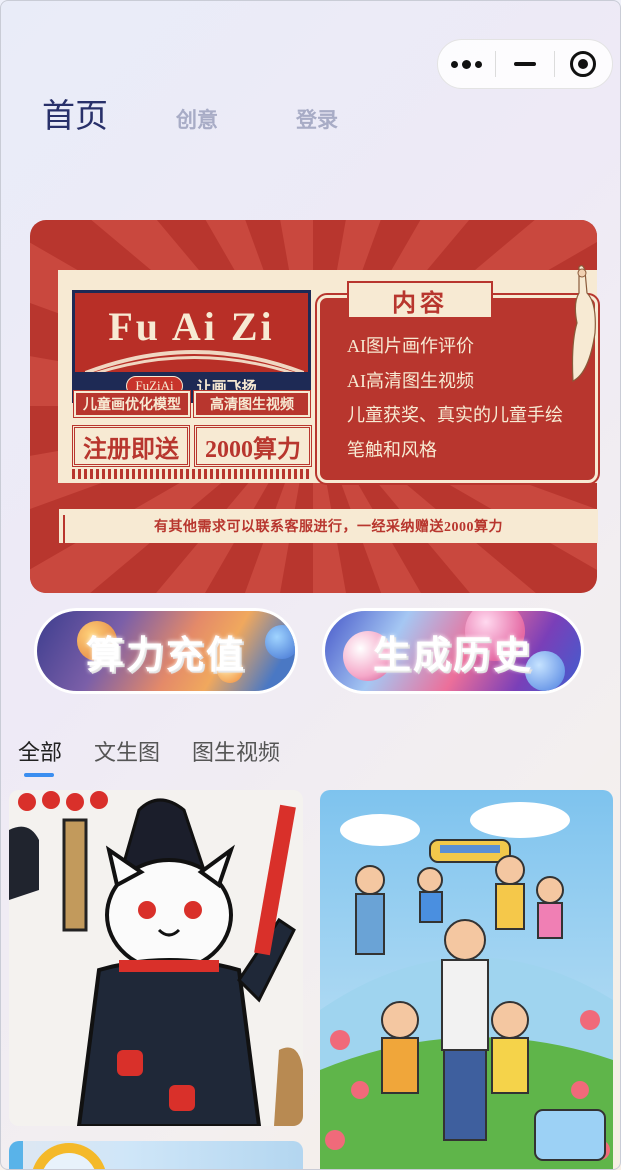  I want to click on more-button, so click(466, 64).